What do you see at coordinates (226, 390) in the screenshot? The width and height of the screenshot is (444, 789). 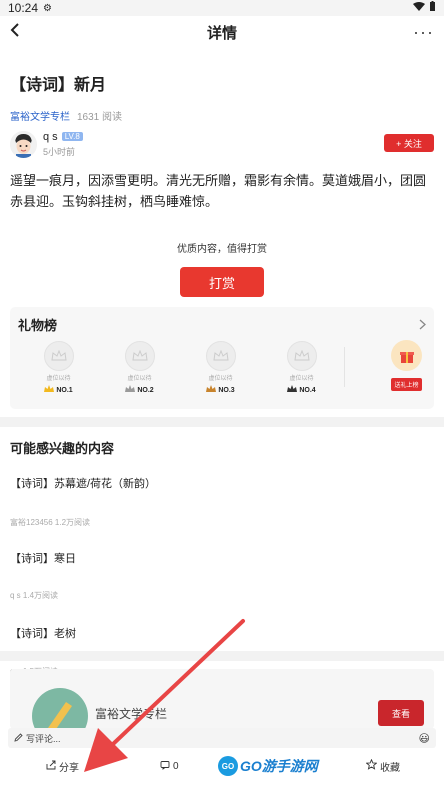 I see `slot-rank: NO.3` at bounding box center [226, 390].